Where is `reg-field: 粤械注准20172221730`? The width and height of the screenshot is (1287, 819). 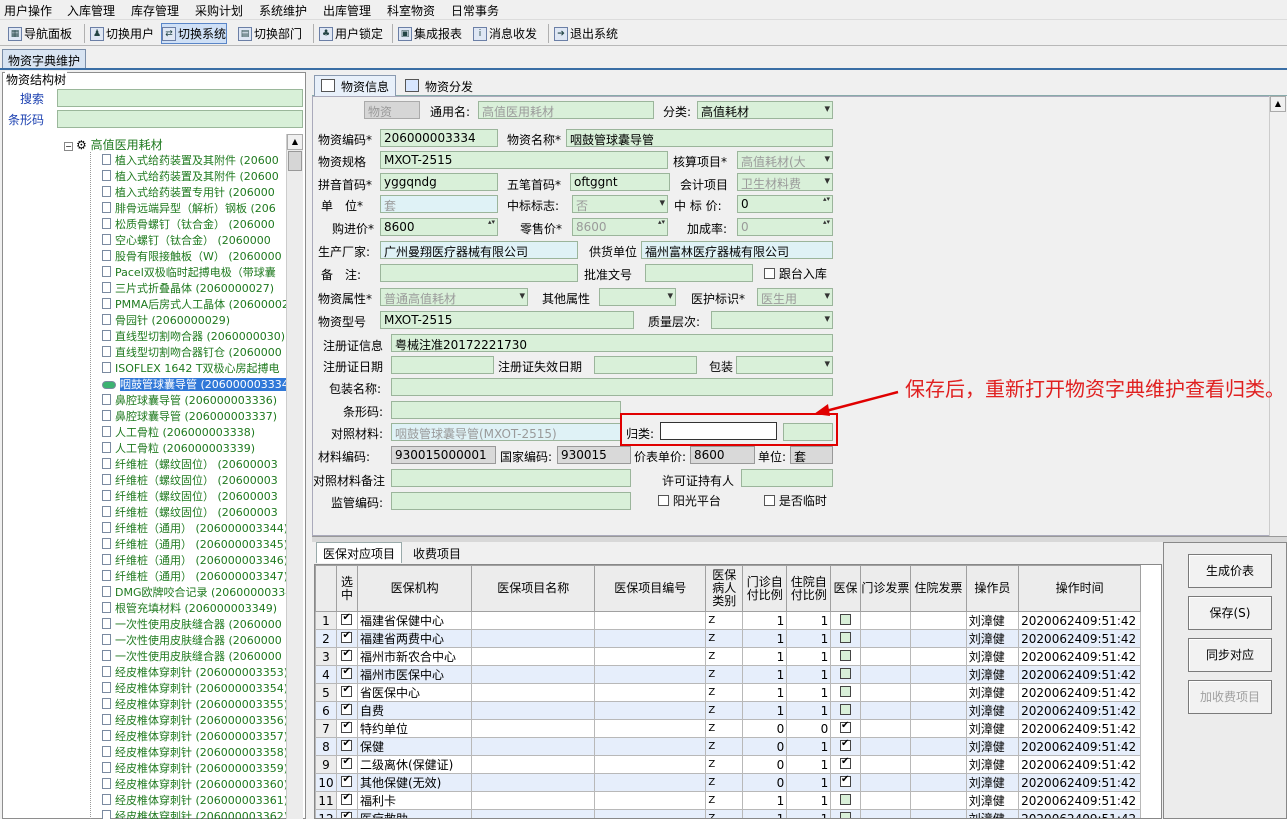
reg-field: 粤械注准20172221730 is located at coordinates (612, 343).